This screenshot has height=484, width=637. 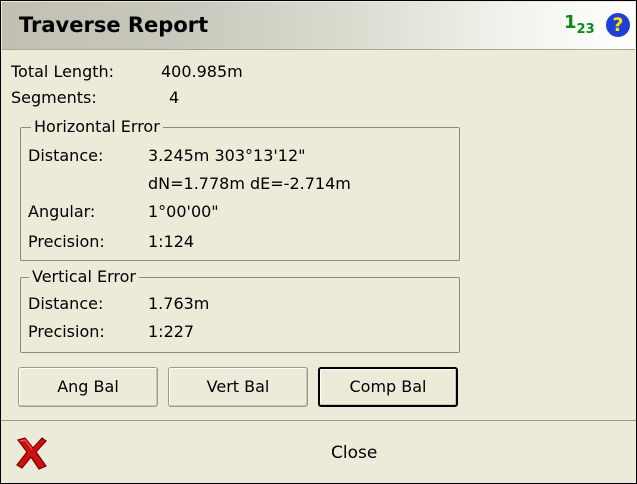 What do you see at coordinates (66, 241) in the screenshot?
I see `h-precision-label: Precision:` at bounding box center [66, 241].